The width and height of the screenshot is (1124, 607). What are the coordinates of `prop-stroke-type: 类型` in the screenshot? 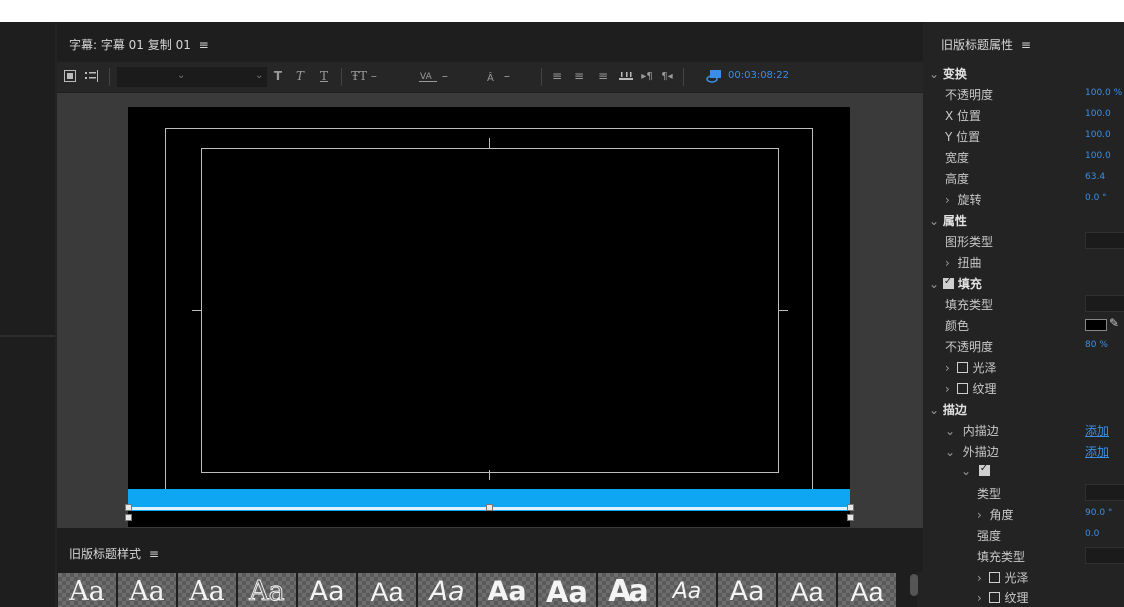 It's located at (1024, 492).